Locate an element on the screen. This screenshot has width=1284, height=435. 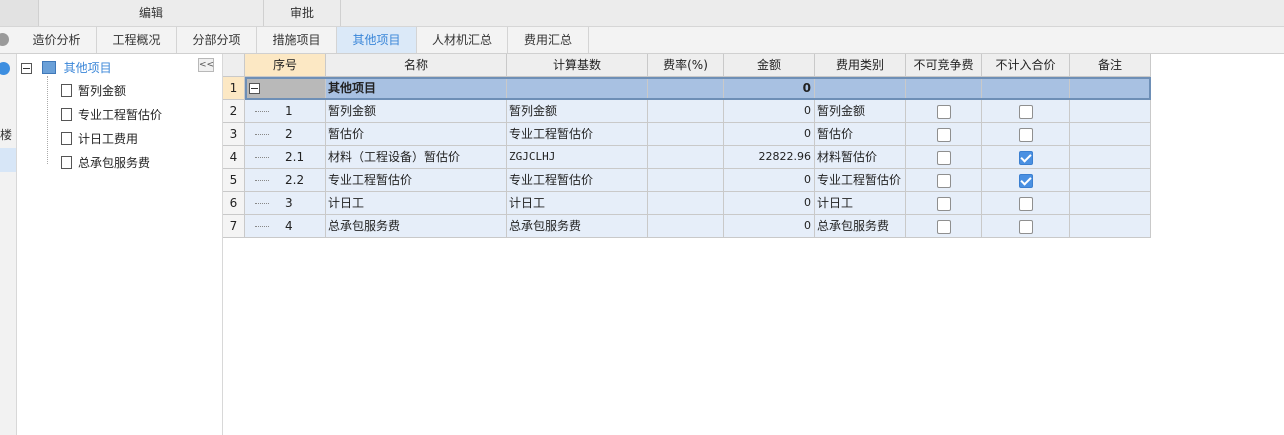
cell-name: 材料（工程设备）暂估价 is located at coordinates (416, 157).